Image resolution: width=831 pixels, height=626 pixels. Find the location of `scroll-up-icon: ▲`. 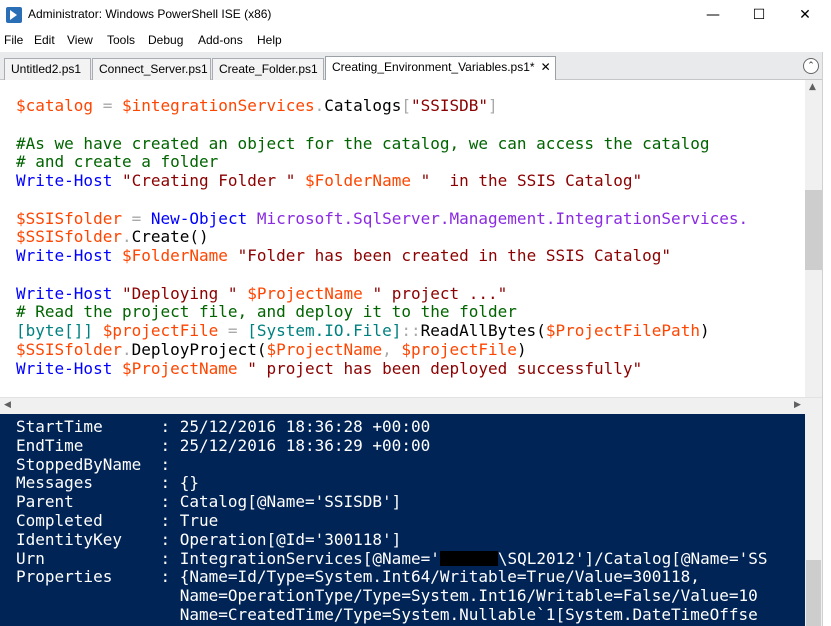

scroll-up-icon: ▲ is located at coordinates (812, 87).